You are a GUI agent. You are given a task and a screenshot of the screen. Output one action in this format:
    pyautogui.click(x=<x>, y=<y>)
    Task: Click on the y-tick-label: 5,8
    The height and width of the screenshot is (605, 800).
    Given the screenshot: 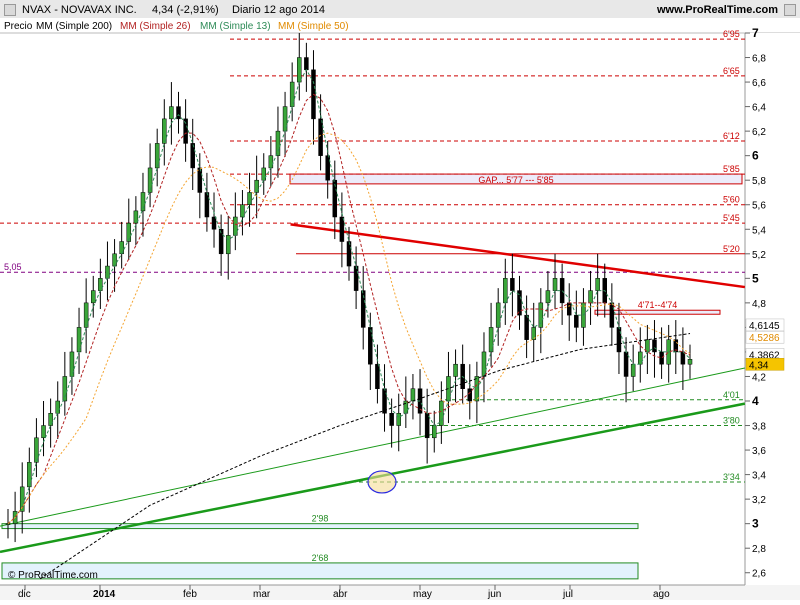 What is the action you would take?
    pyautogui.click(x=759, y=181)
    